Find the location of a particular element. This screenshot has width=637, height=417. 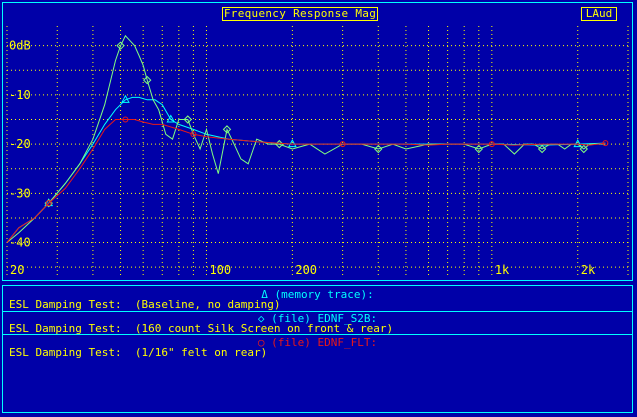

x-tick-label: 200 is located at coordinates (306, 270).